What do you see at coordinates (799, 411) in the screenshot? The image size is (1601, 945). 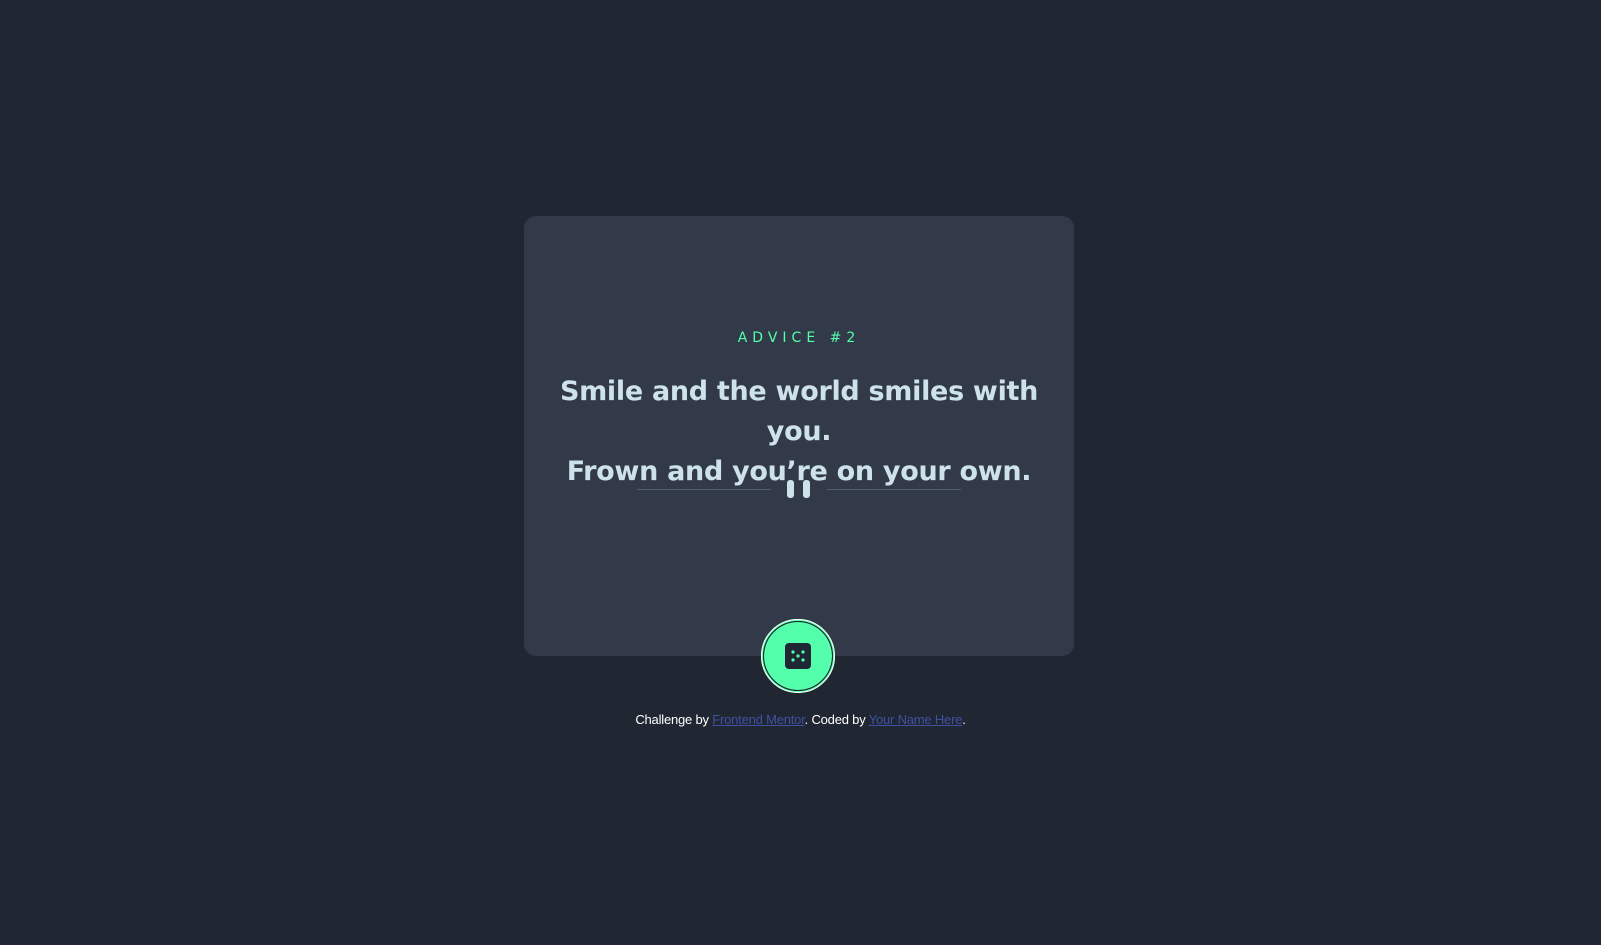 I see `advice-quote-line-1: Smile and the world smiles with you.` at bounding box center [799, 411].